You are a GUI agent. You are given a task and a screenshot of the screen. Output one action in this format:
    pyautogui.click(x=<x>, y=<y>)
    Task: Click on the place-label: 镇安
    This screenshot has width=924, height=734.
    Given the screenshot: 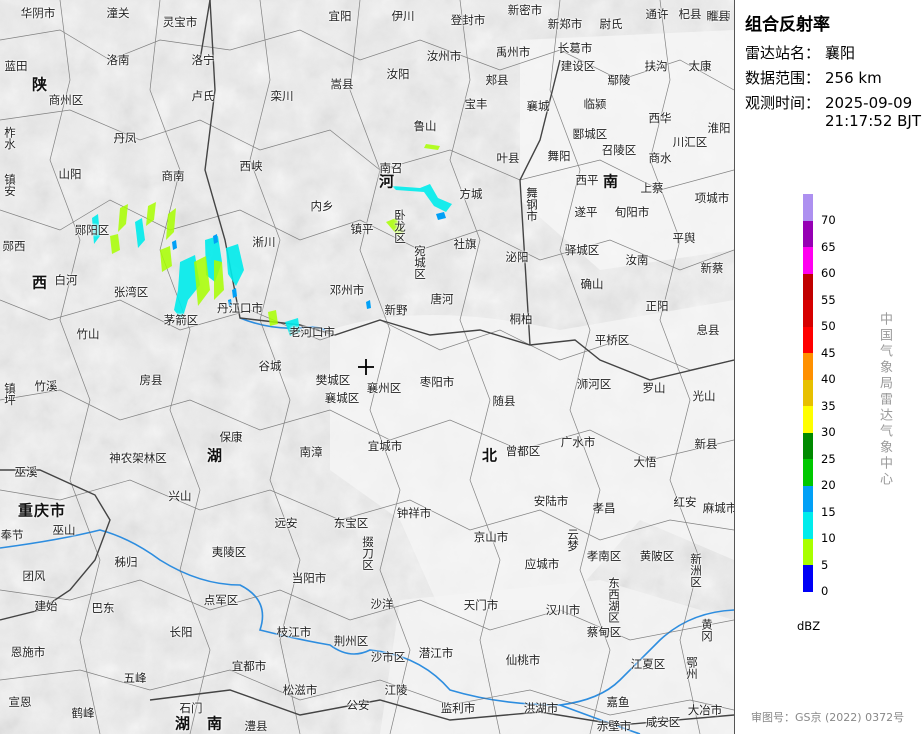 What is the action you would take?
    pyautogui.click(x=10, y=185)
    